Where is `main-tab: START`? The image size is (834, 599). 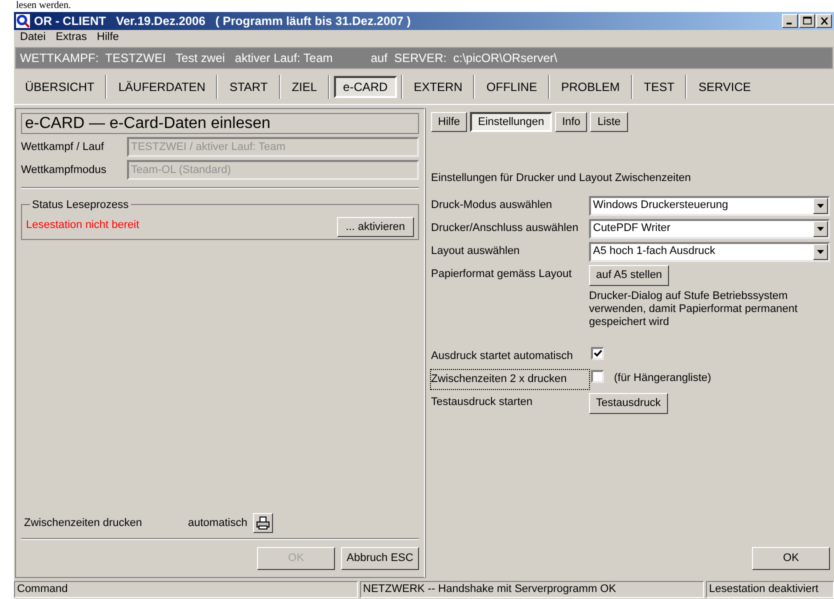 main-tab: START is located at coordinates (248, 87).